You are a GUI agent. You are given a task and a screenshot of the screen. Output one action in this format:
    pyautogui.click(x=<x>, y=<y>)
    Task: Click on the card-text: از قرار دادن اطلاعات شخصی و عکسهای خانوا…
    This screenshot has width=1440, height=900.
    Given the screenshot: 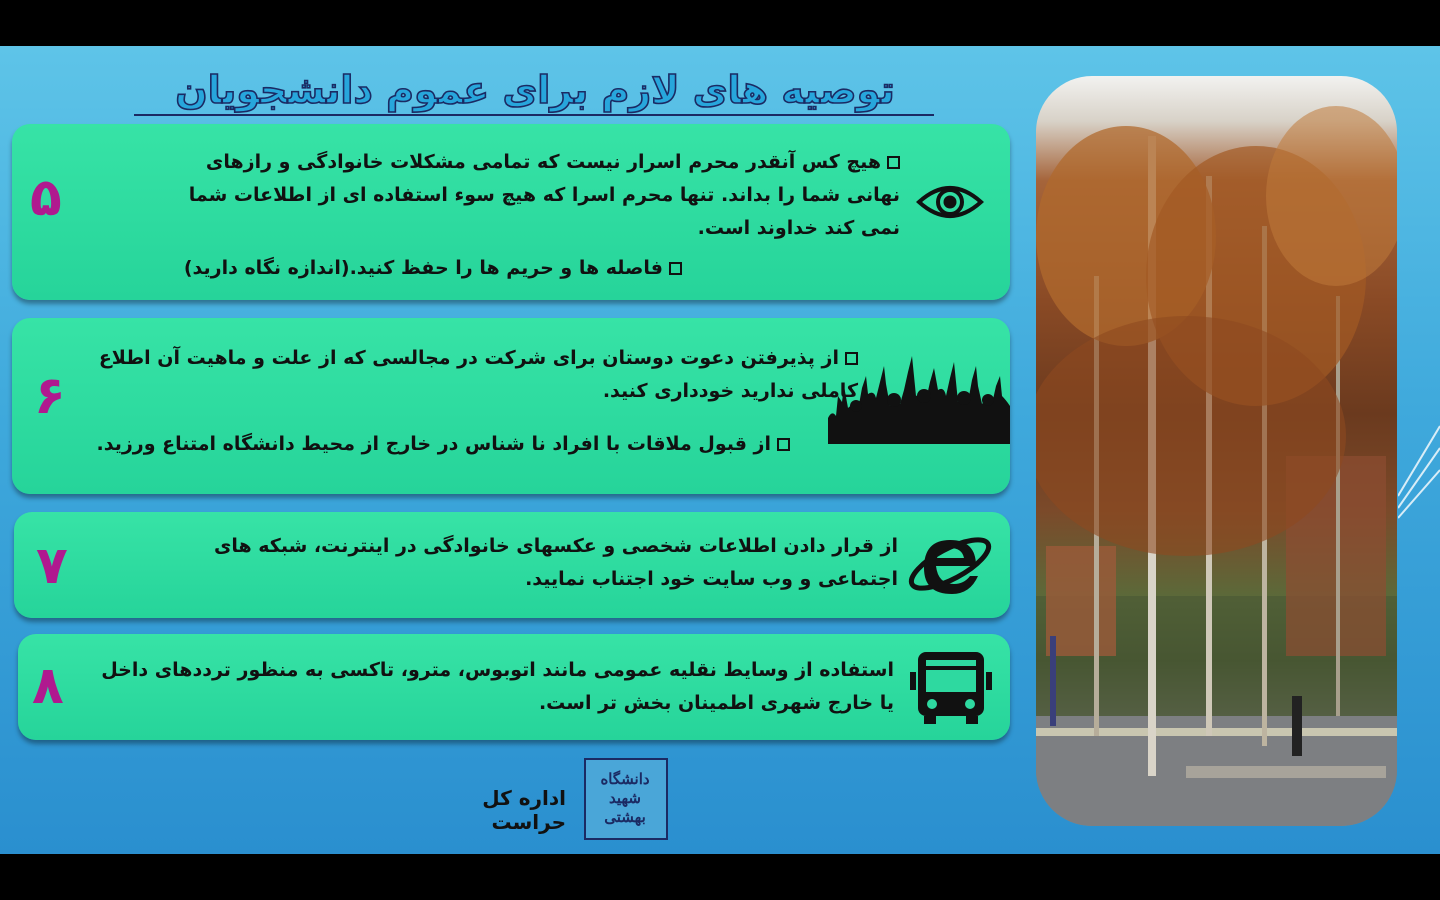 What is the action you would take?
    pyautogui.click(x=555, y=562)
    